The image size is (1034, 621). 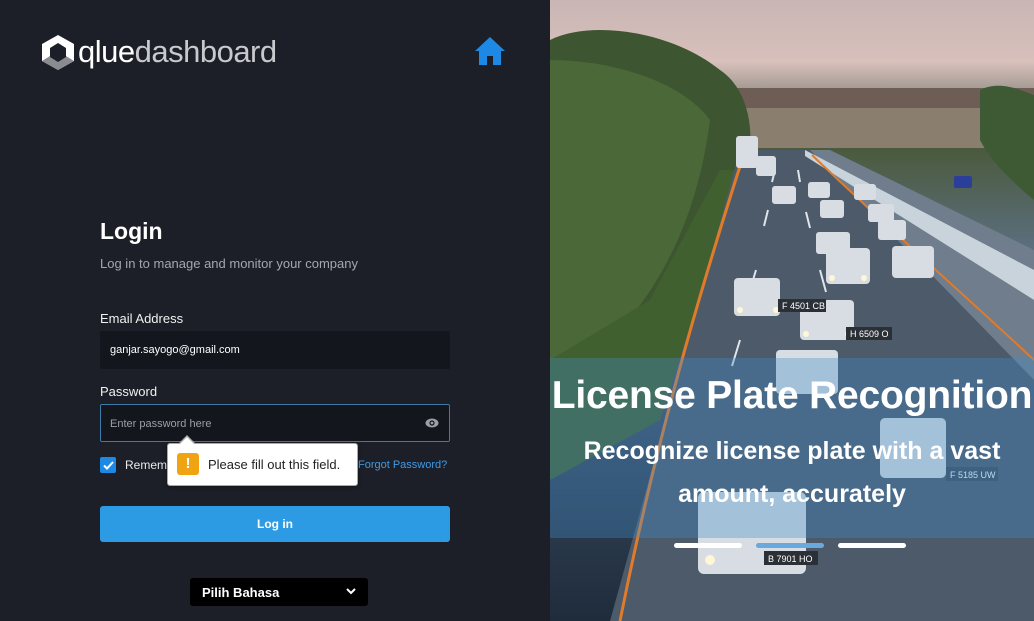 I want to click on page-title: Login, so click(x=131, y=231).